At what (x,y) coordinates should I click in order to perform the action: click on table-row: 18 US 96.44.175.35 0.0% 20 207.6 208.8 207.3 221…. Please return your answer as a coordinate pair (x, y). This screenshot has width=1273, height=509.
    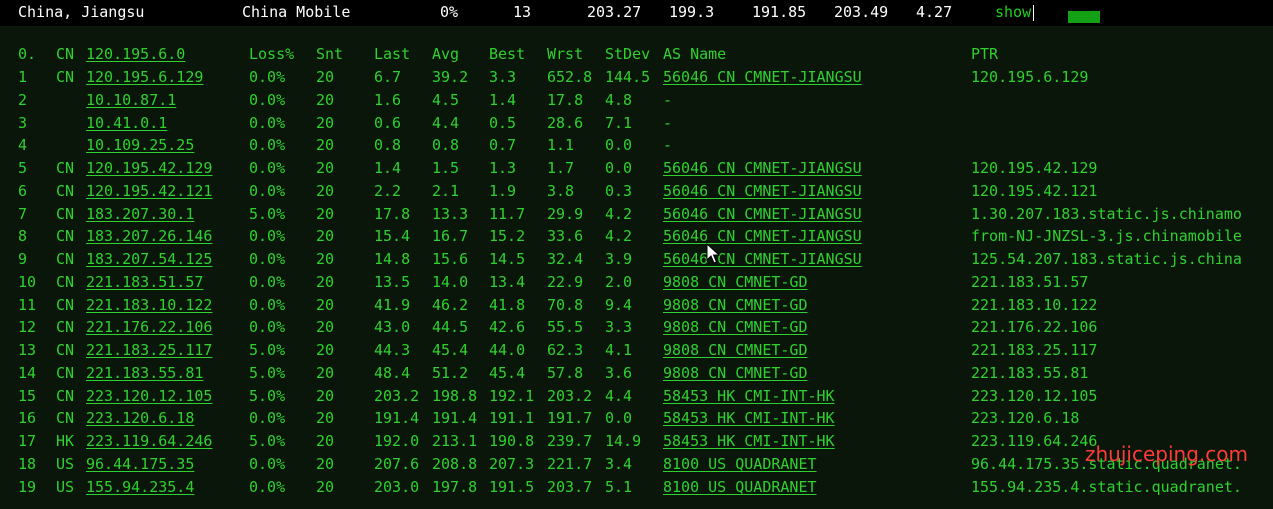
    Looking at the image, I should click on (636, 464).